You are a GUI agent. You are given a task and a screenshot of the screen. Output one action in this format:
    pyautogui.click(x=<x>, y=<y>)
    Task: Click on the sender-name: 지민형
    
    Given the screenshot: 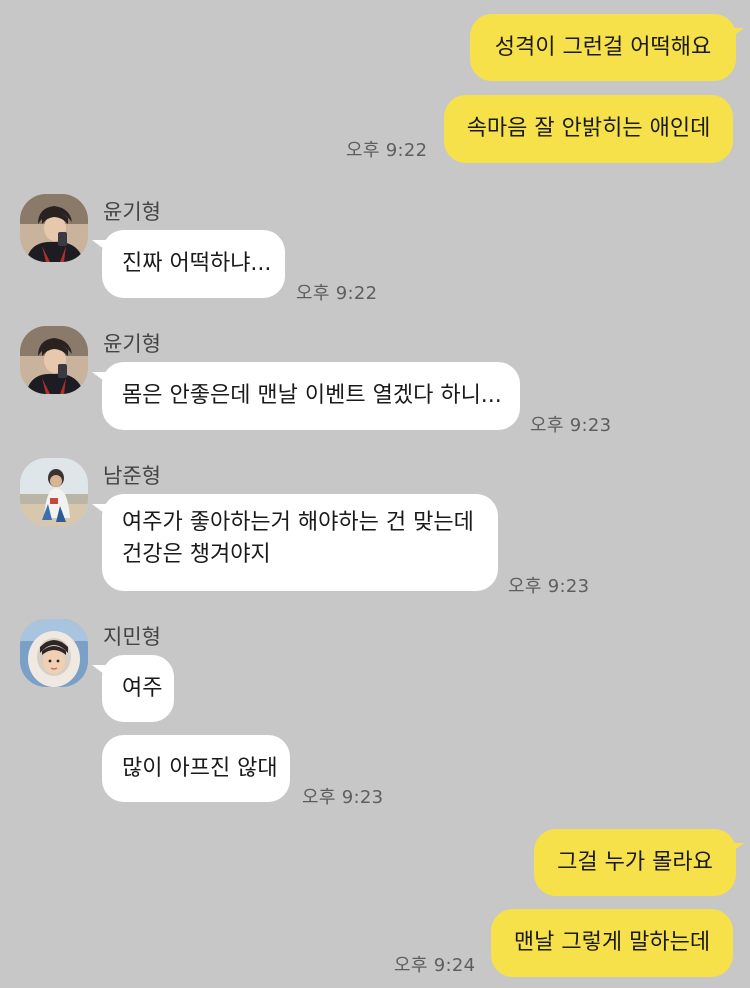 What is the action you would take?
    pyautogui.click(x=132, y=637)
    